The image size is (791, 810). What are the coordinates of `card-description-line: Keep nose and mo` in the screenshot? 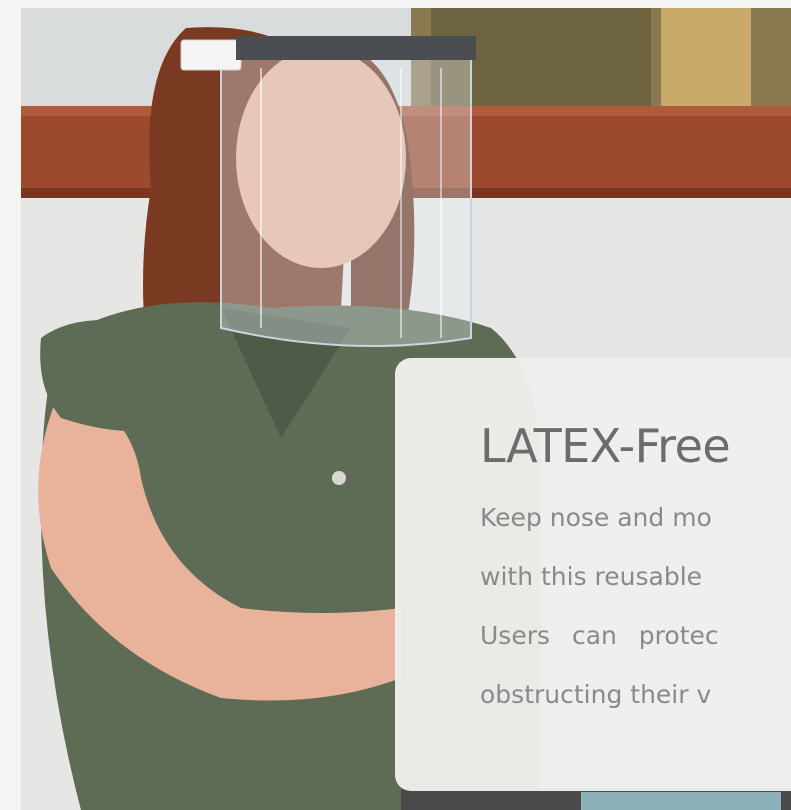 It's located at (596, 517).